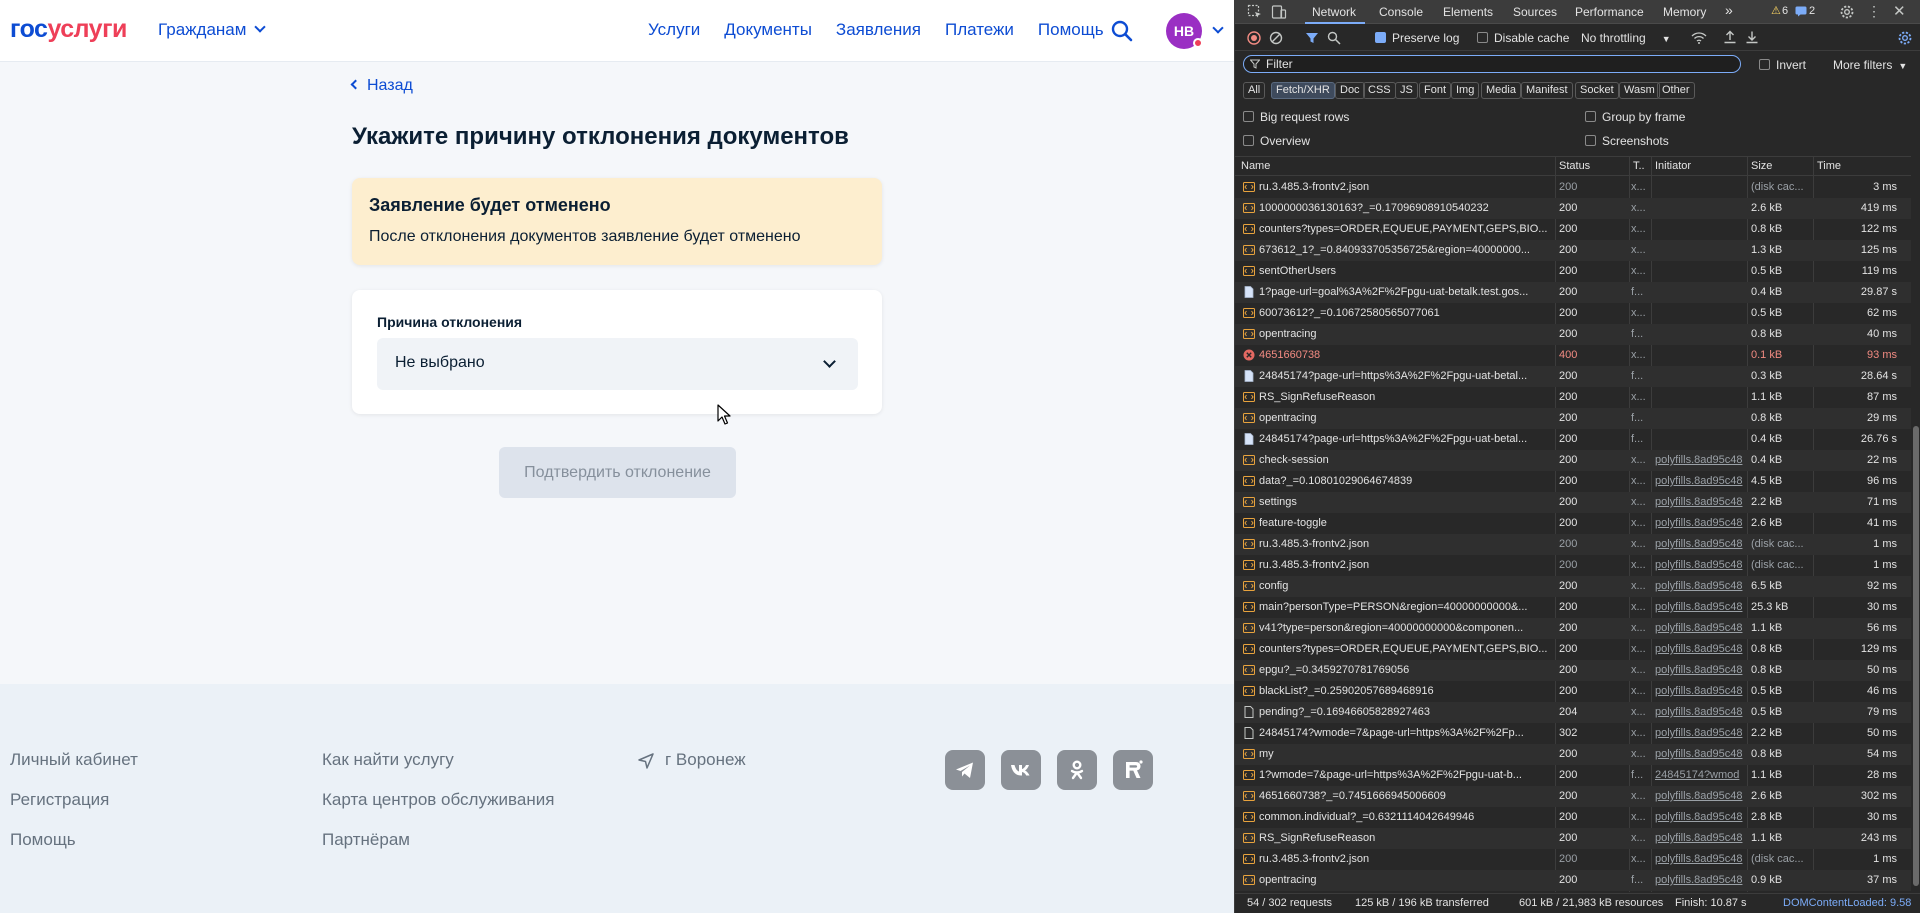 Image resolution: width=1920 pixels, height=913 pixels. What do you see at coordinates (1279, 12) in the screenshot?
I see `device-toolbar-icon` at bounding box center [1279, 12].